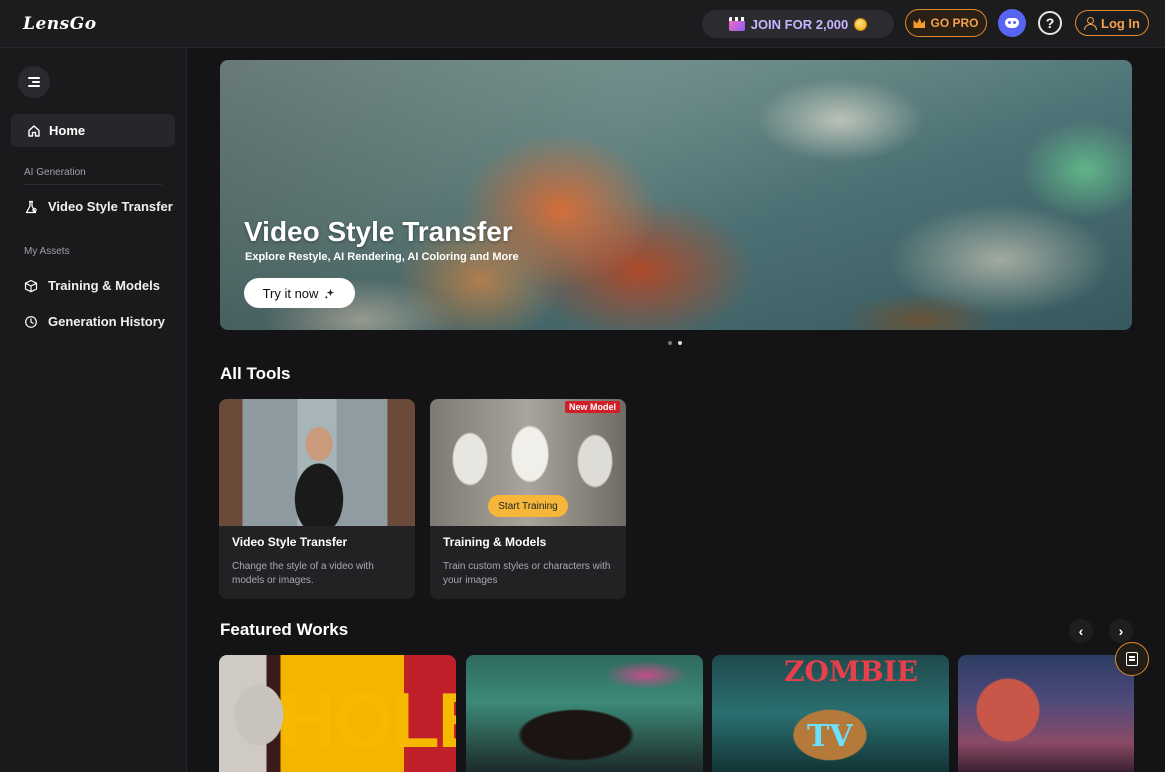 This screenshot has width=1165, height=772. What do you see at coordinates (34, 130) in the screenshot?
I see `home-icon` at bounding box center [34, 130].